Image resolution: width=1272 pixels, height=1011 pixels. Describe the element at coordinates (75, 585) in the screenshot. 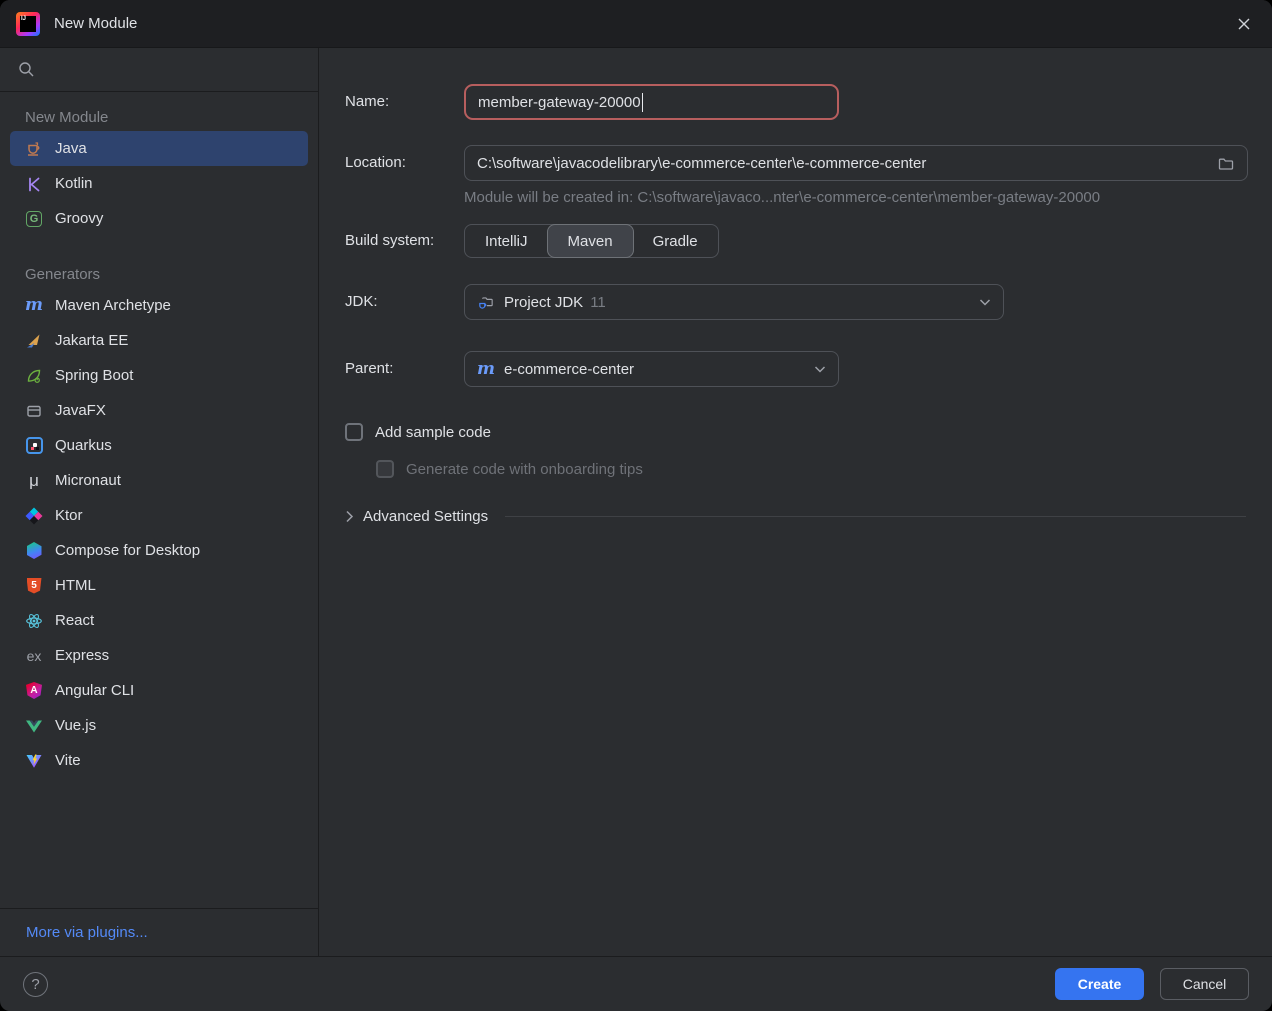

I see `sidebar-item-label: HTML` at that location.